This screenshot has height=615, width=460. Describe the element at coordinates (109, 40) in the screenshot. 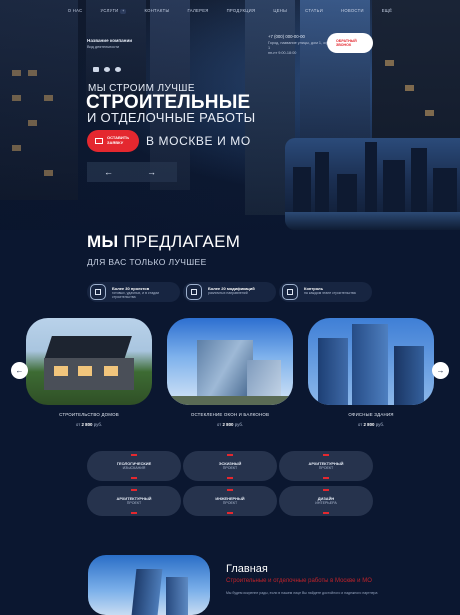

I see `company-name: Название компании` at that location.